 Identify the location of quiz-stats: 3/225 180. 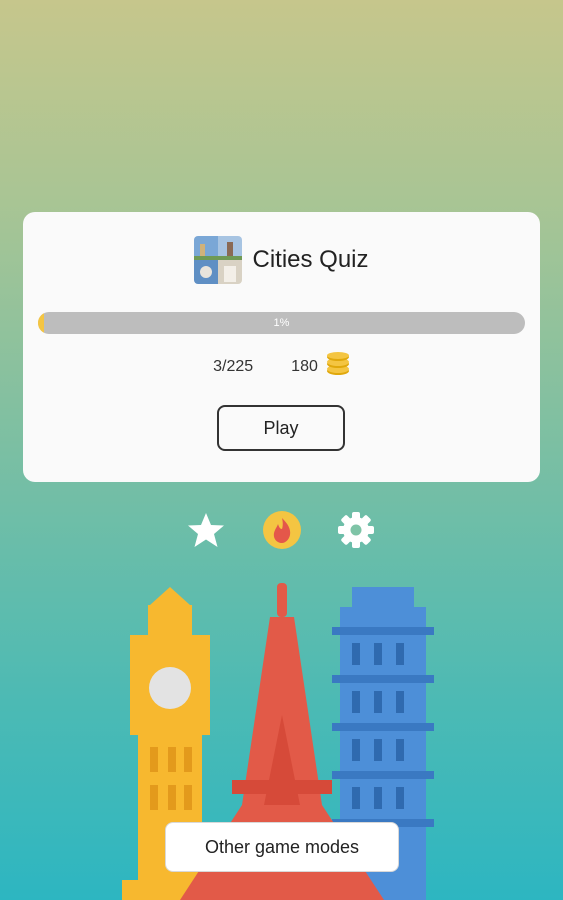
(281, 366).